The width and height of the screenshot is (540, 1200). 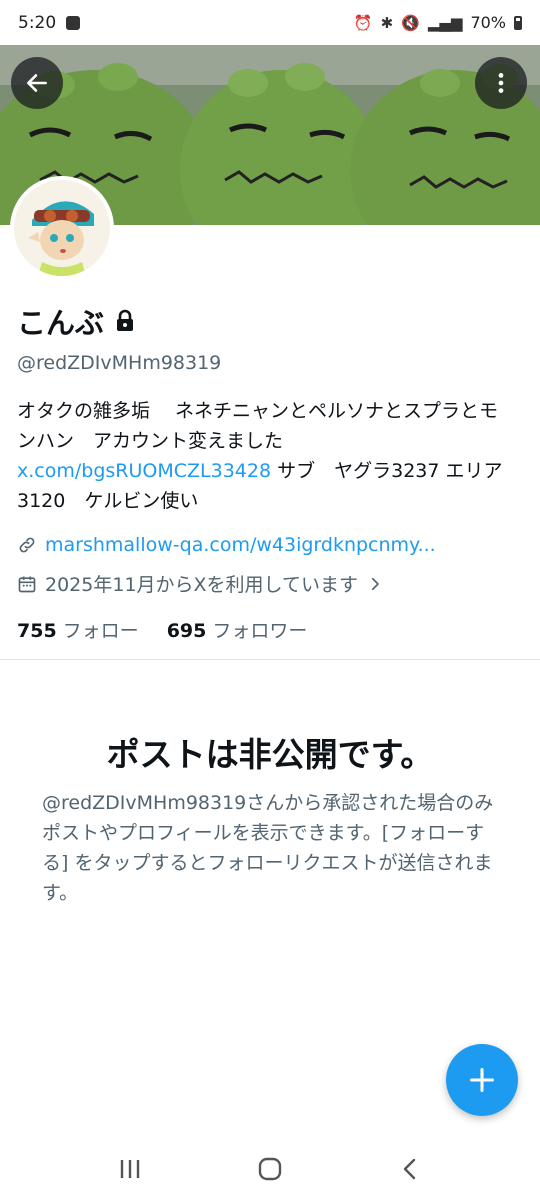 I want to click on alarm-icon: ⏰, so click(x=363, y=22).